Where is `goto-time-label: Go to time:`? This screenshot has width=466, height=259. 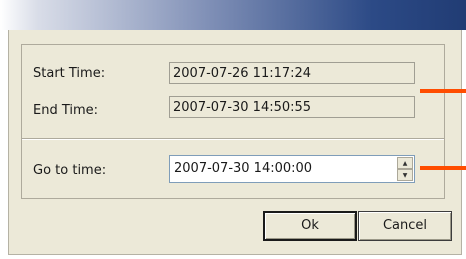
goto-time-label: Go to time: is located at coordinates (70, 170).